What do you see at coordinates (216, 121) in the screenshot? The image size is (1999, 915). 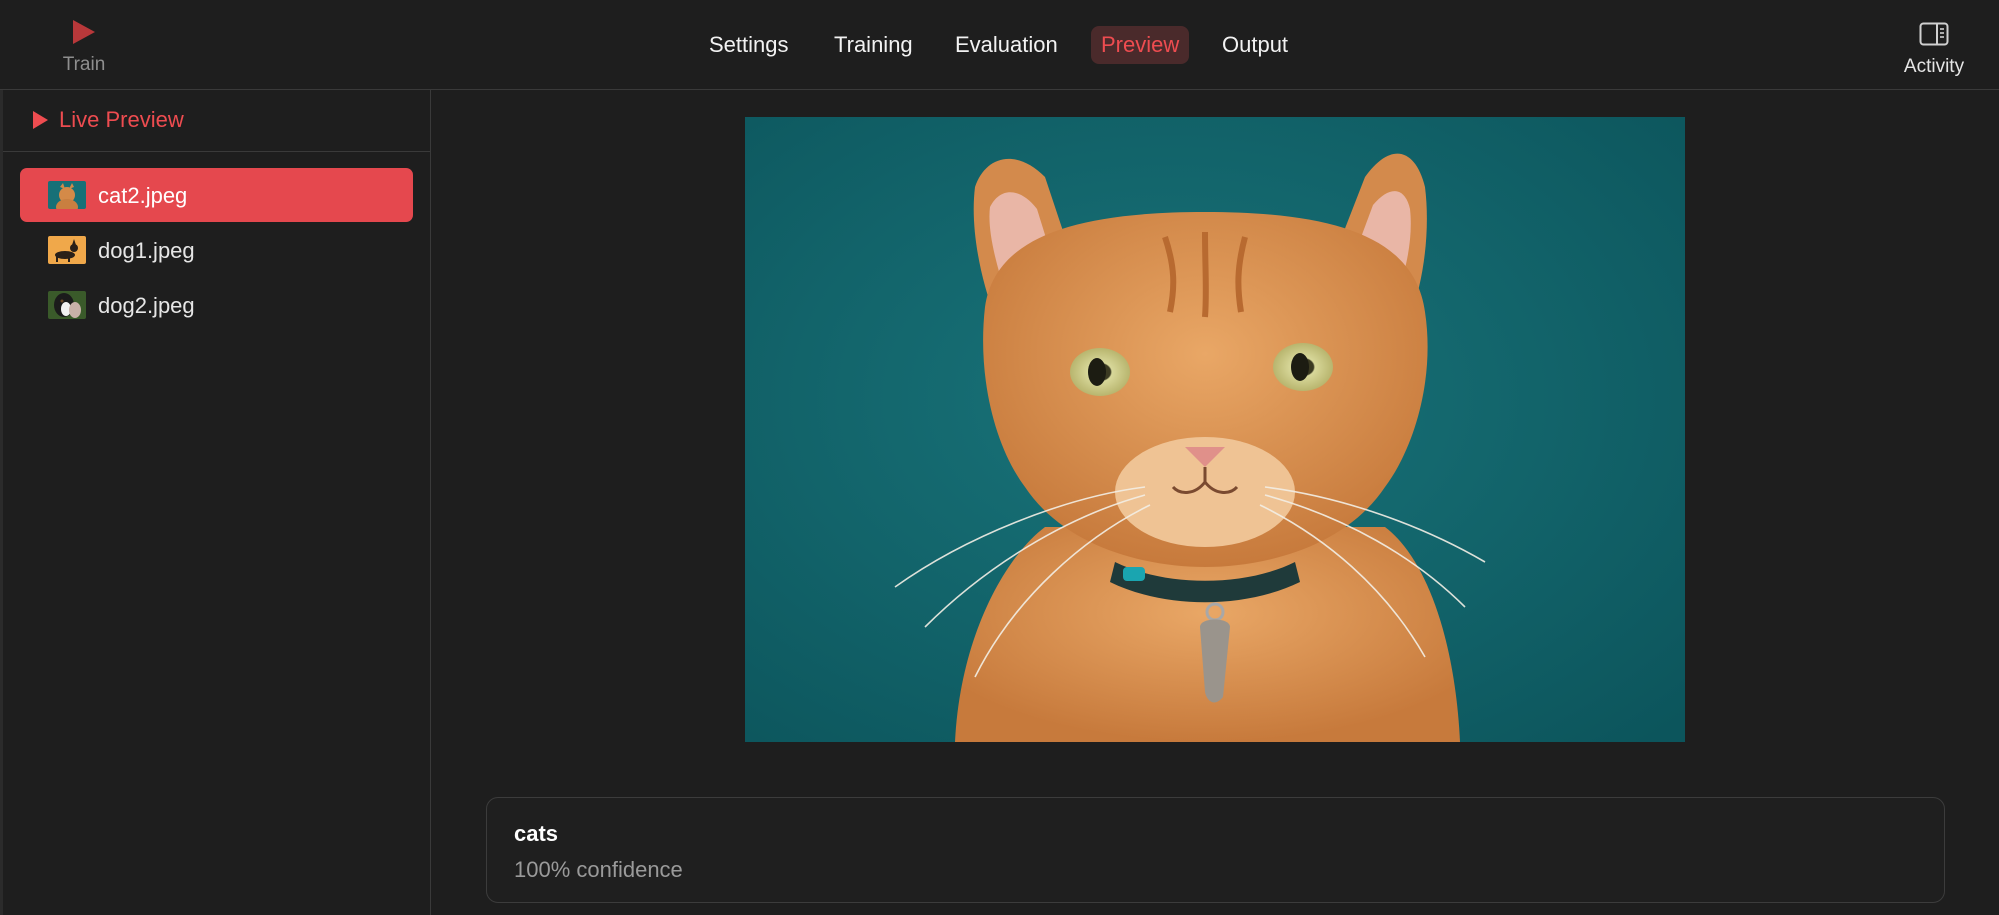 I see `live-preview-button: Live Preview` at bounding box center [216, 121].